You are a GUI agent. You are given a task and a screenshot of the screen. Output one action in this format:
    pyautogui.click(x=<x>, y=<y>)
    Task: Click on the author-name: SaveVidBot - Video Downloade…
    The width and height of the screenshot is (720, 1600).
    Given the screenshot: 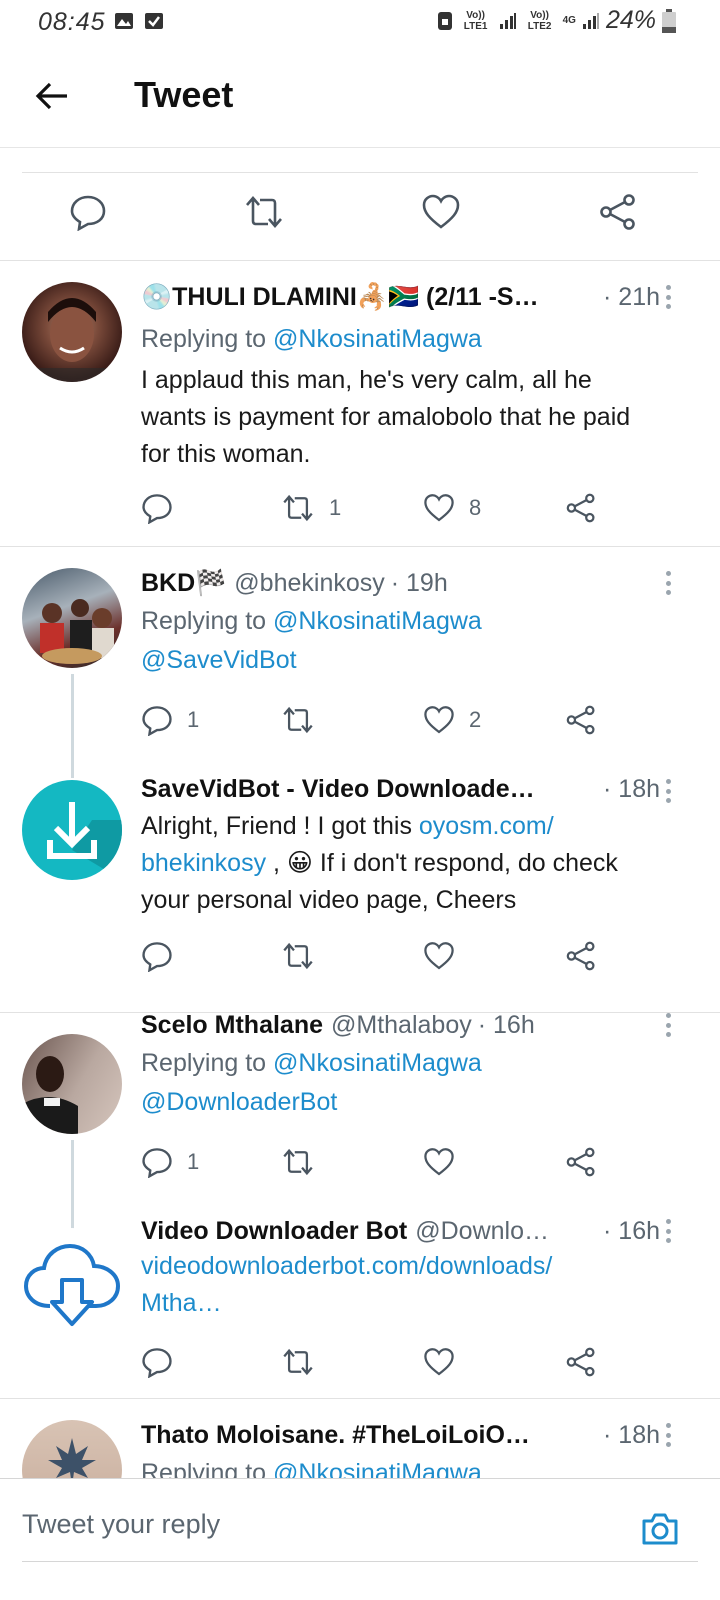 What is the action you would take?
    pyautogui.click(x=338, y=789)
    